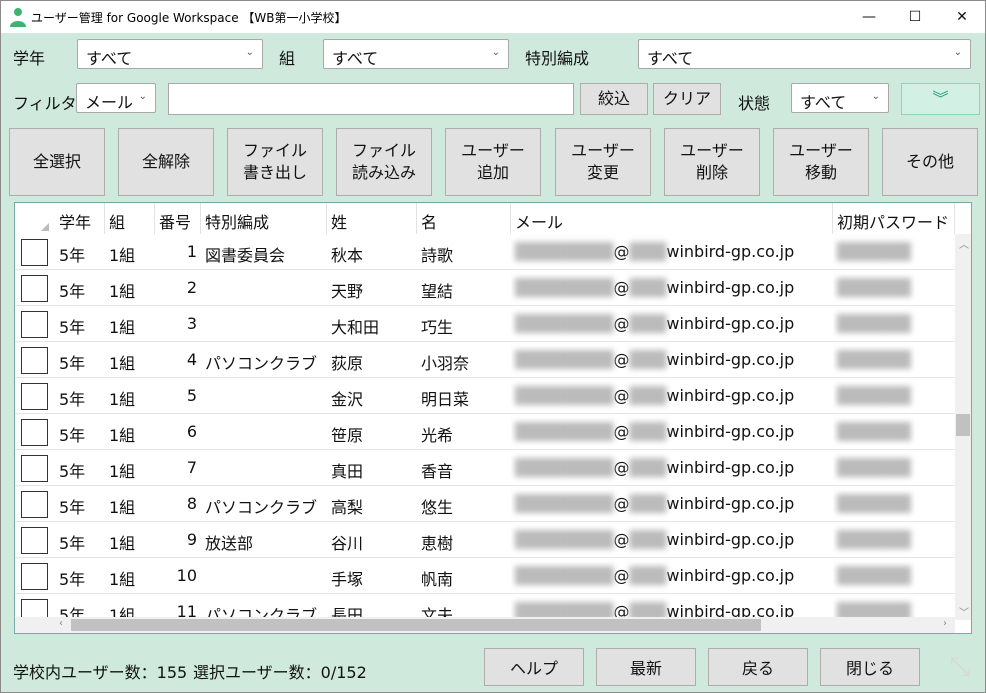  Describe the element at coordinates (372, 252) in the screenshot. I see `cell-last-name: 秋本` at that location.